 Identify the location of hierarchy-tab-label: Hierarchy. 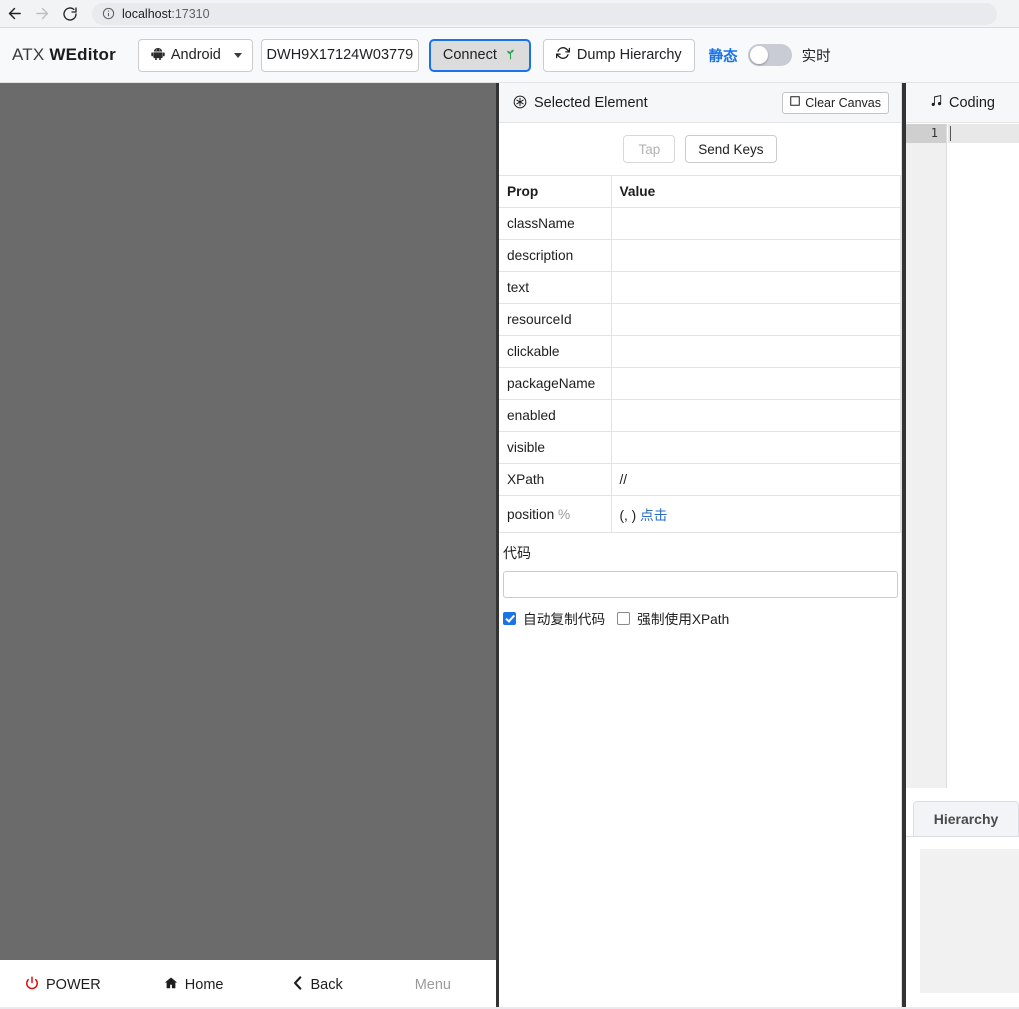
(966, 819).